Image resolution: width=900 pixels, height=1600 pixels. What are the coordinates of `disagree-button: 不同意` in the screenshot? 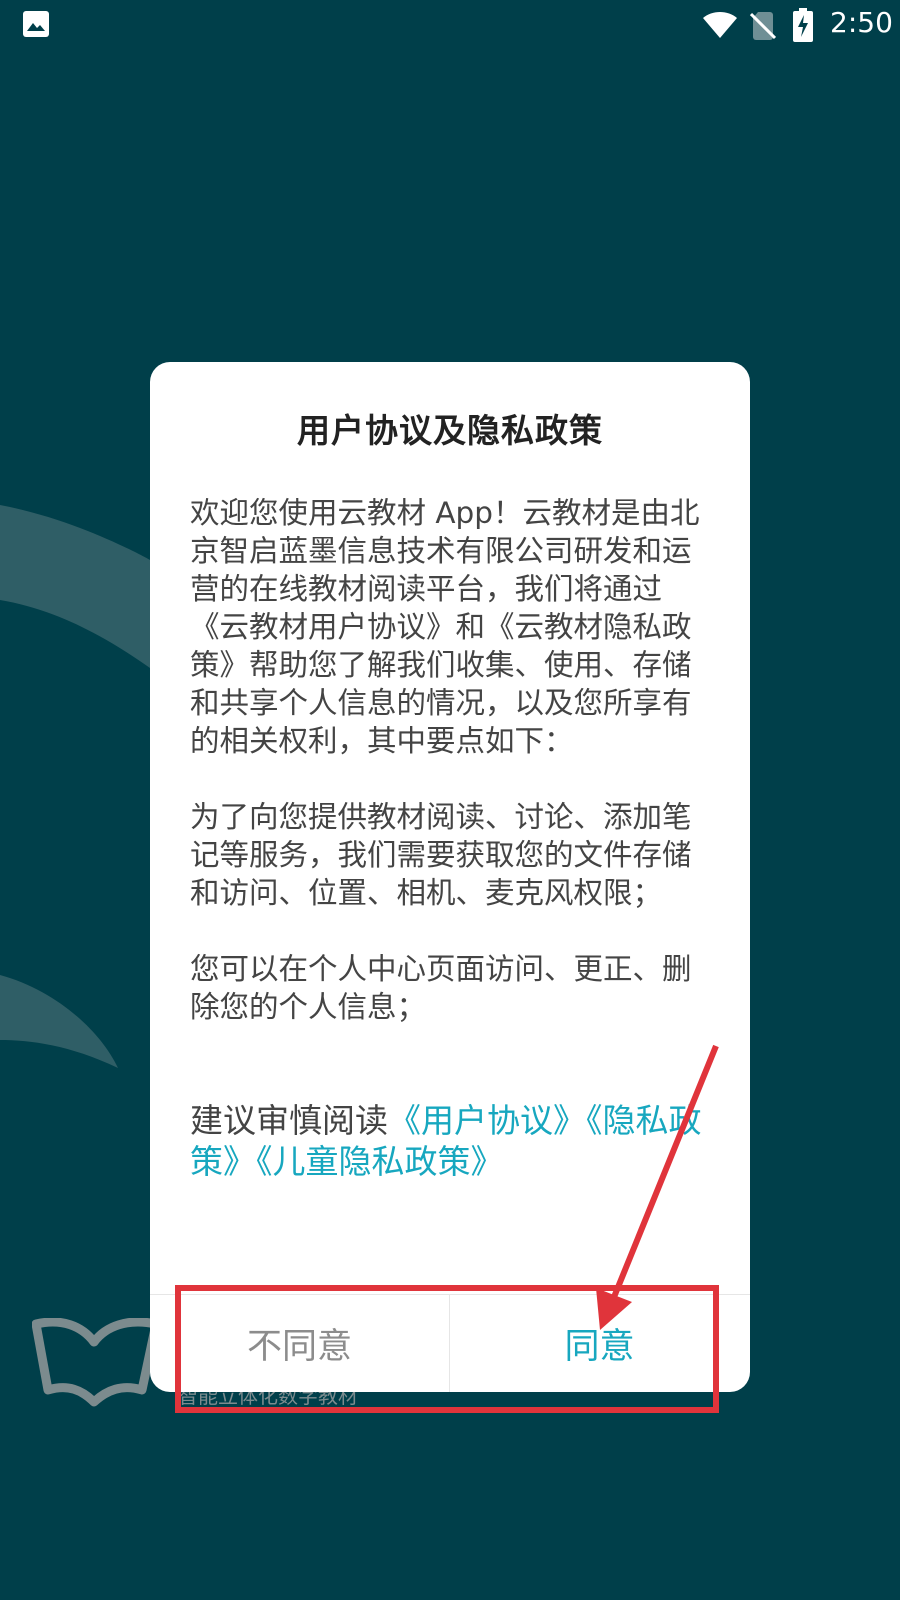 It's located at (299, 1343).